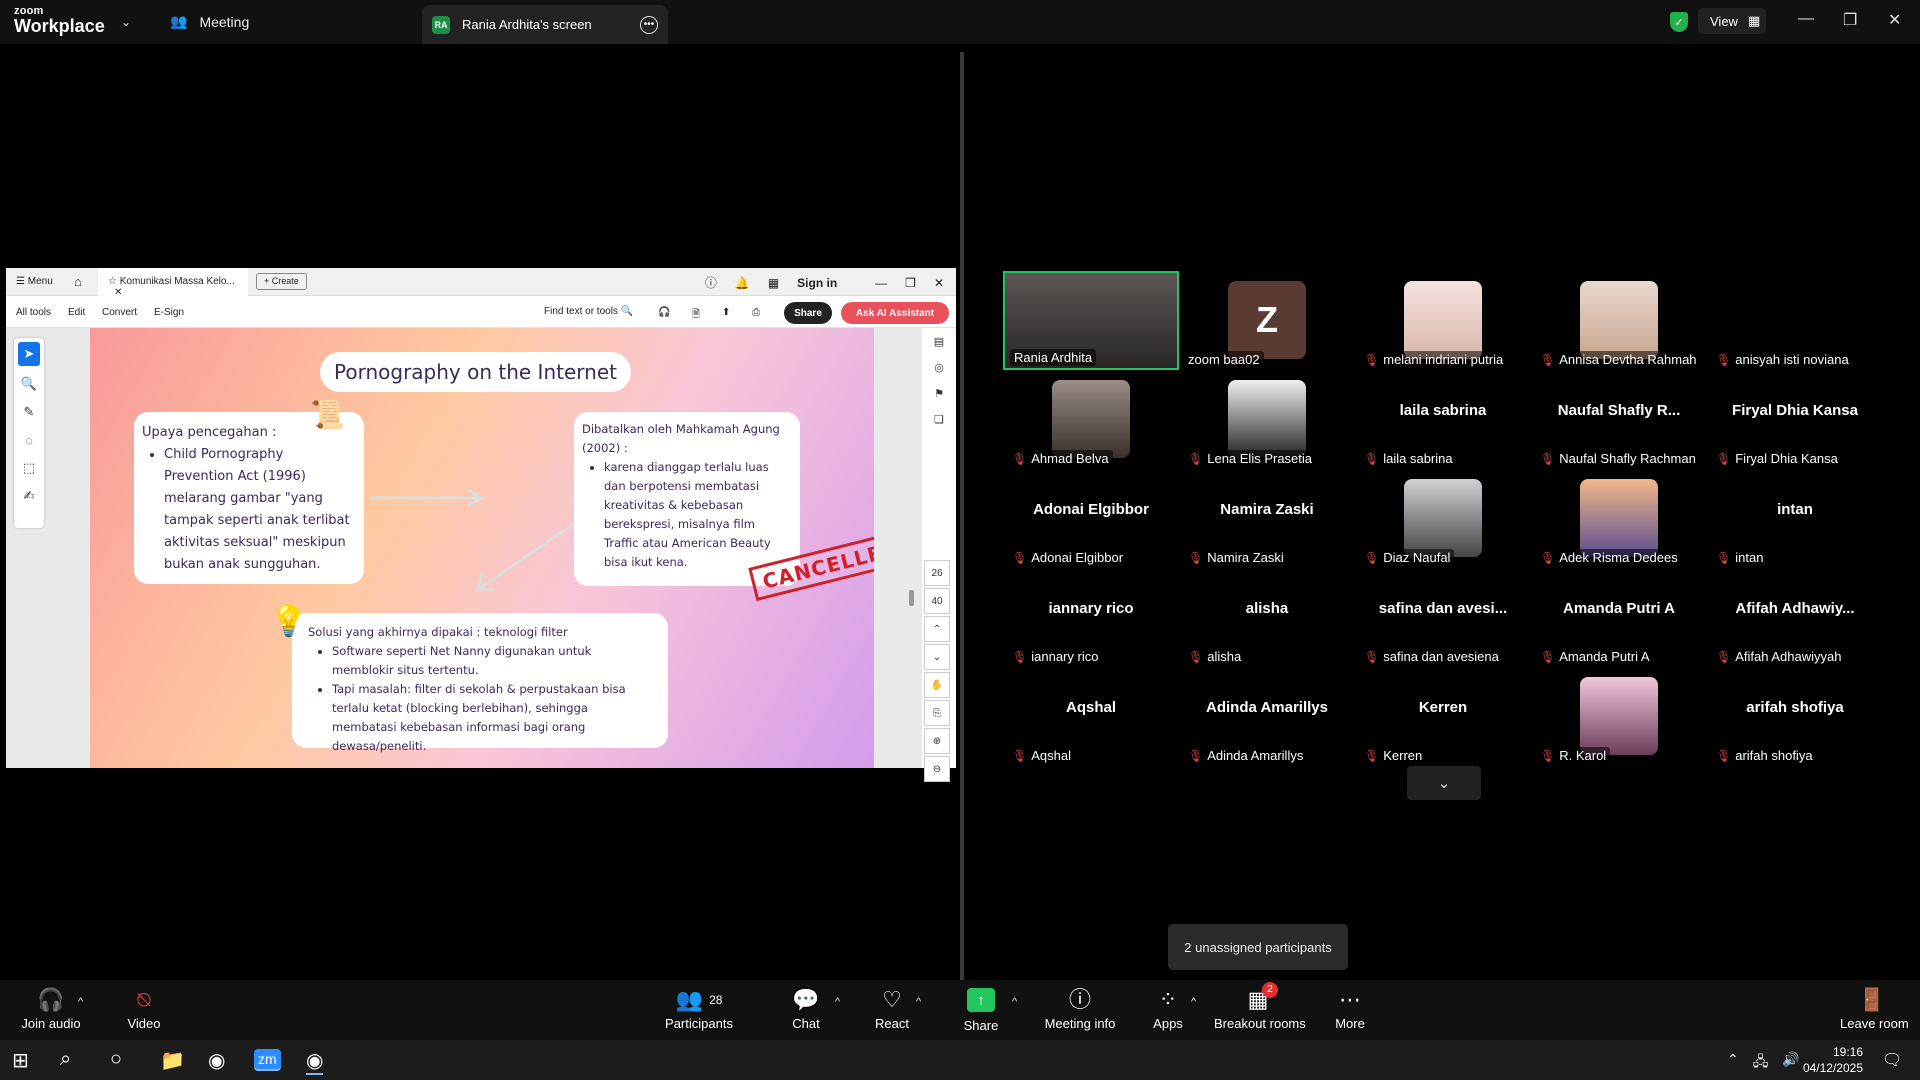 The width and height of the screenshot is (1920, 1080). I want to click on participants-button: 👥 28 Participants, so click(699, 1008).